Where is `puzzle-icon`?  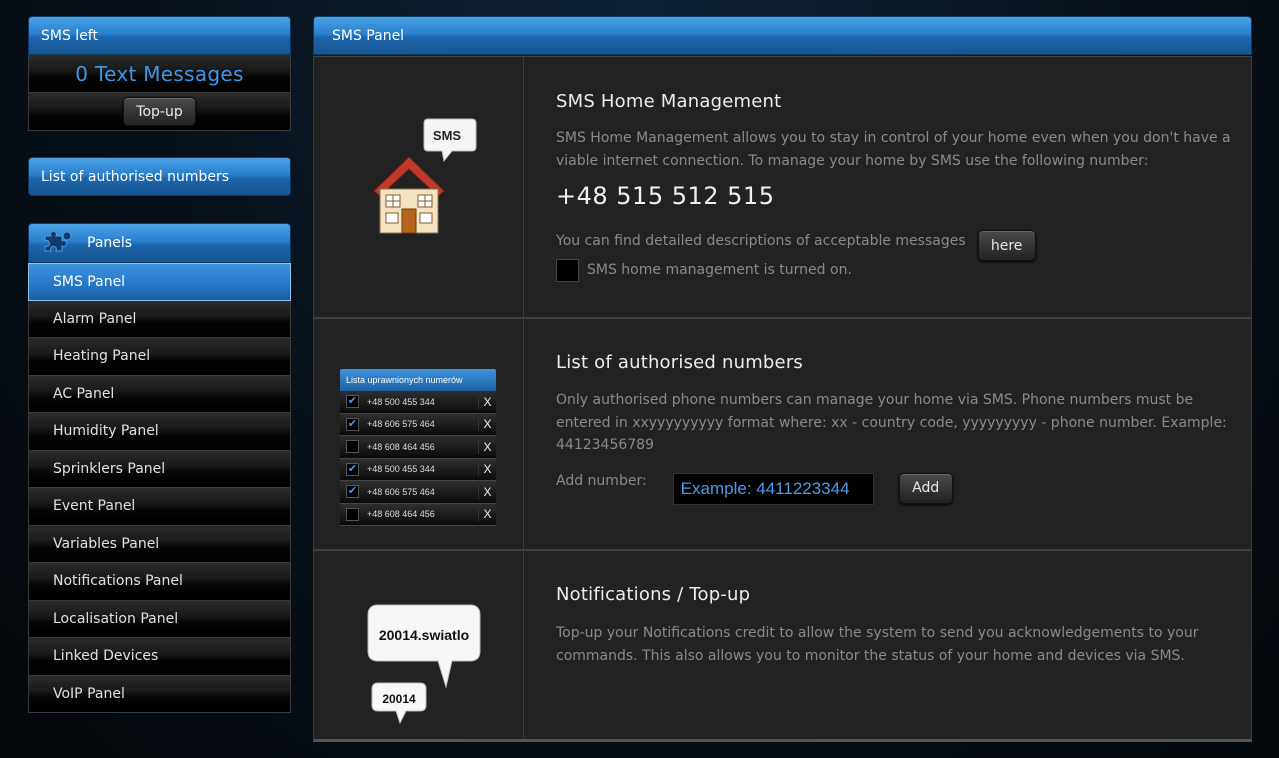 puzzle-icon is located at coordinates (57, 243).